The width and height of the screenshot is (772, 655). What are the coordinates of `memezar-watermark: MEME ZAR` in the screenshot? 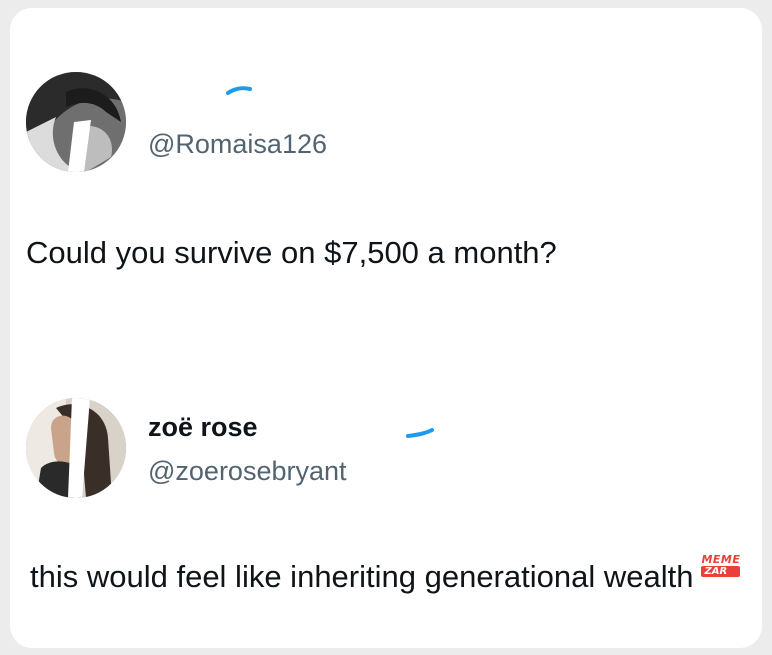 It's located at (721, 565).